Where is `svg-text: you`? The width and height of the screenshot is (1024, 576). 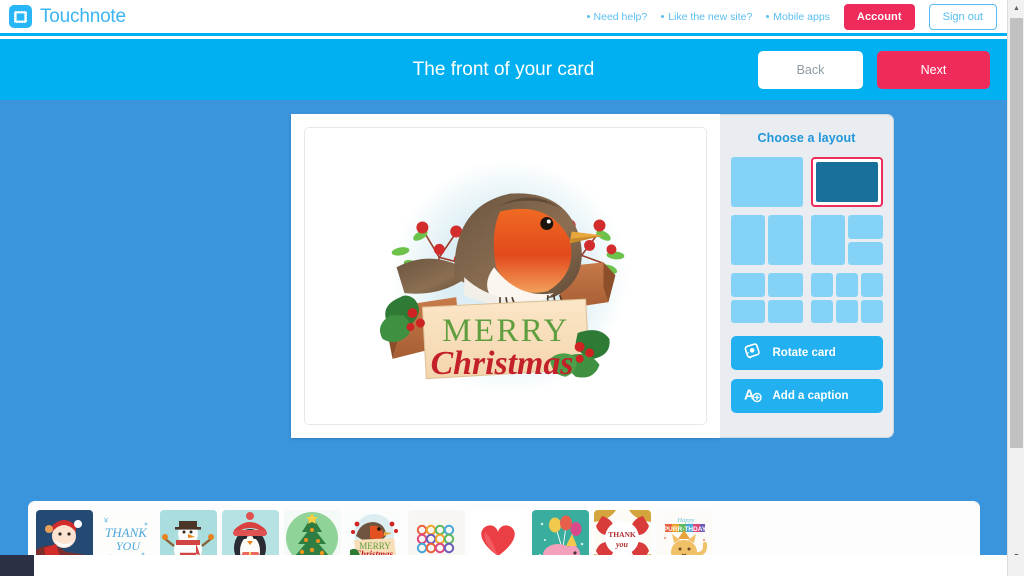 svg-text: you is located at coordinates (622, 544).